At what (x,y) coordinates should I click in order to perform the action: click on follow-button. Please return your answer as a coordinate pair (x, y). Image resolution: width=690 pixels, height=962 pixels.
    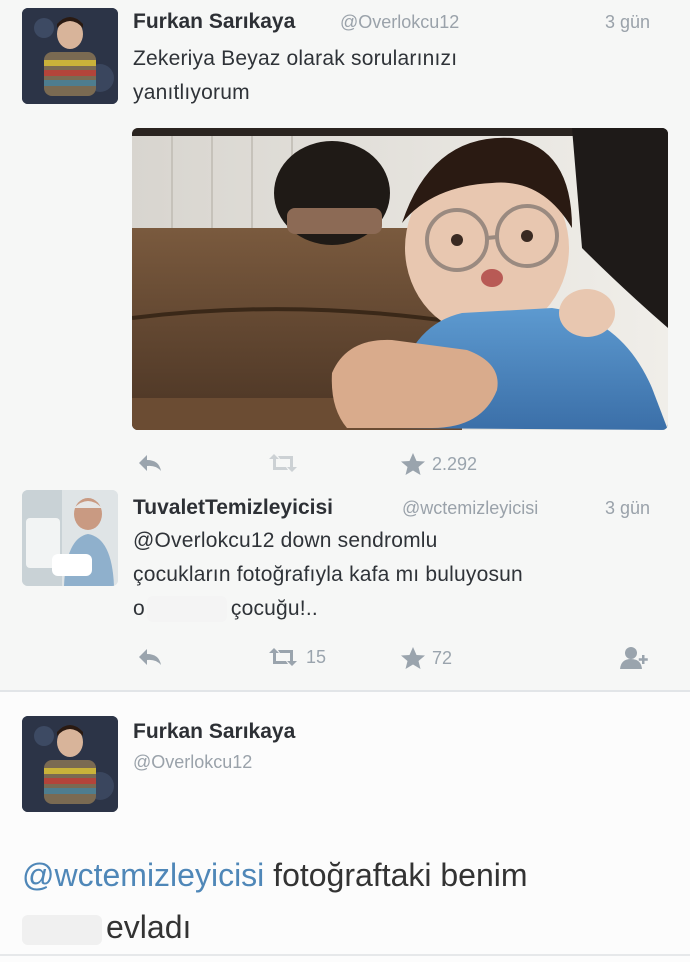
    Looking at the image, I should click on (635, 658).